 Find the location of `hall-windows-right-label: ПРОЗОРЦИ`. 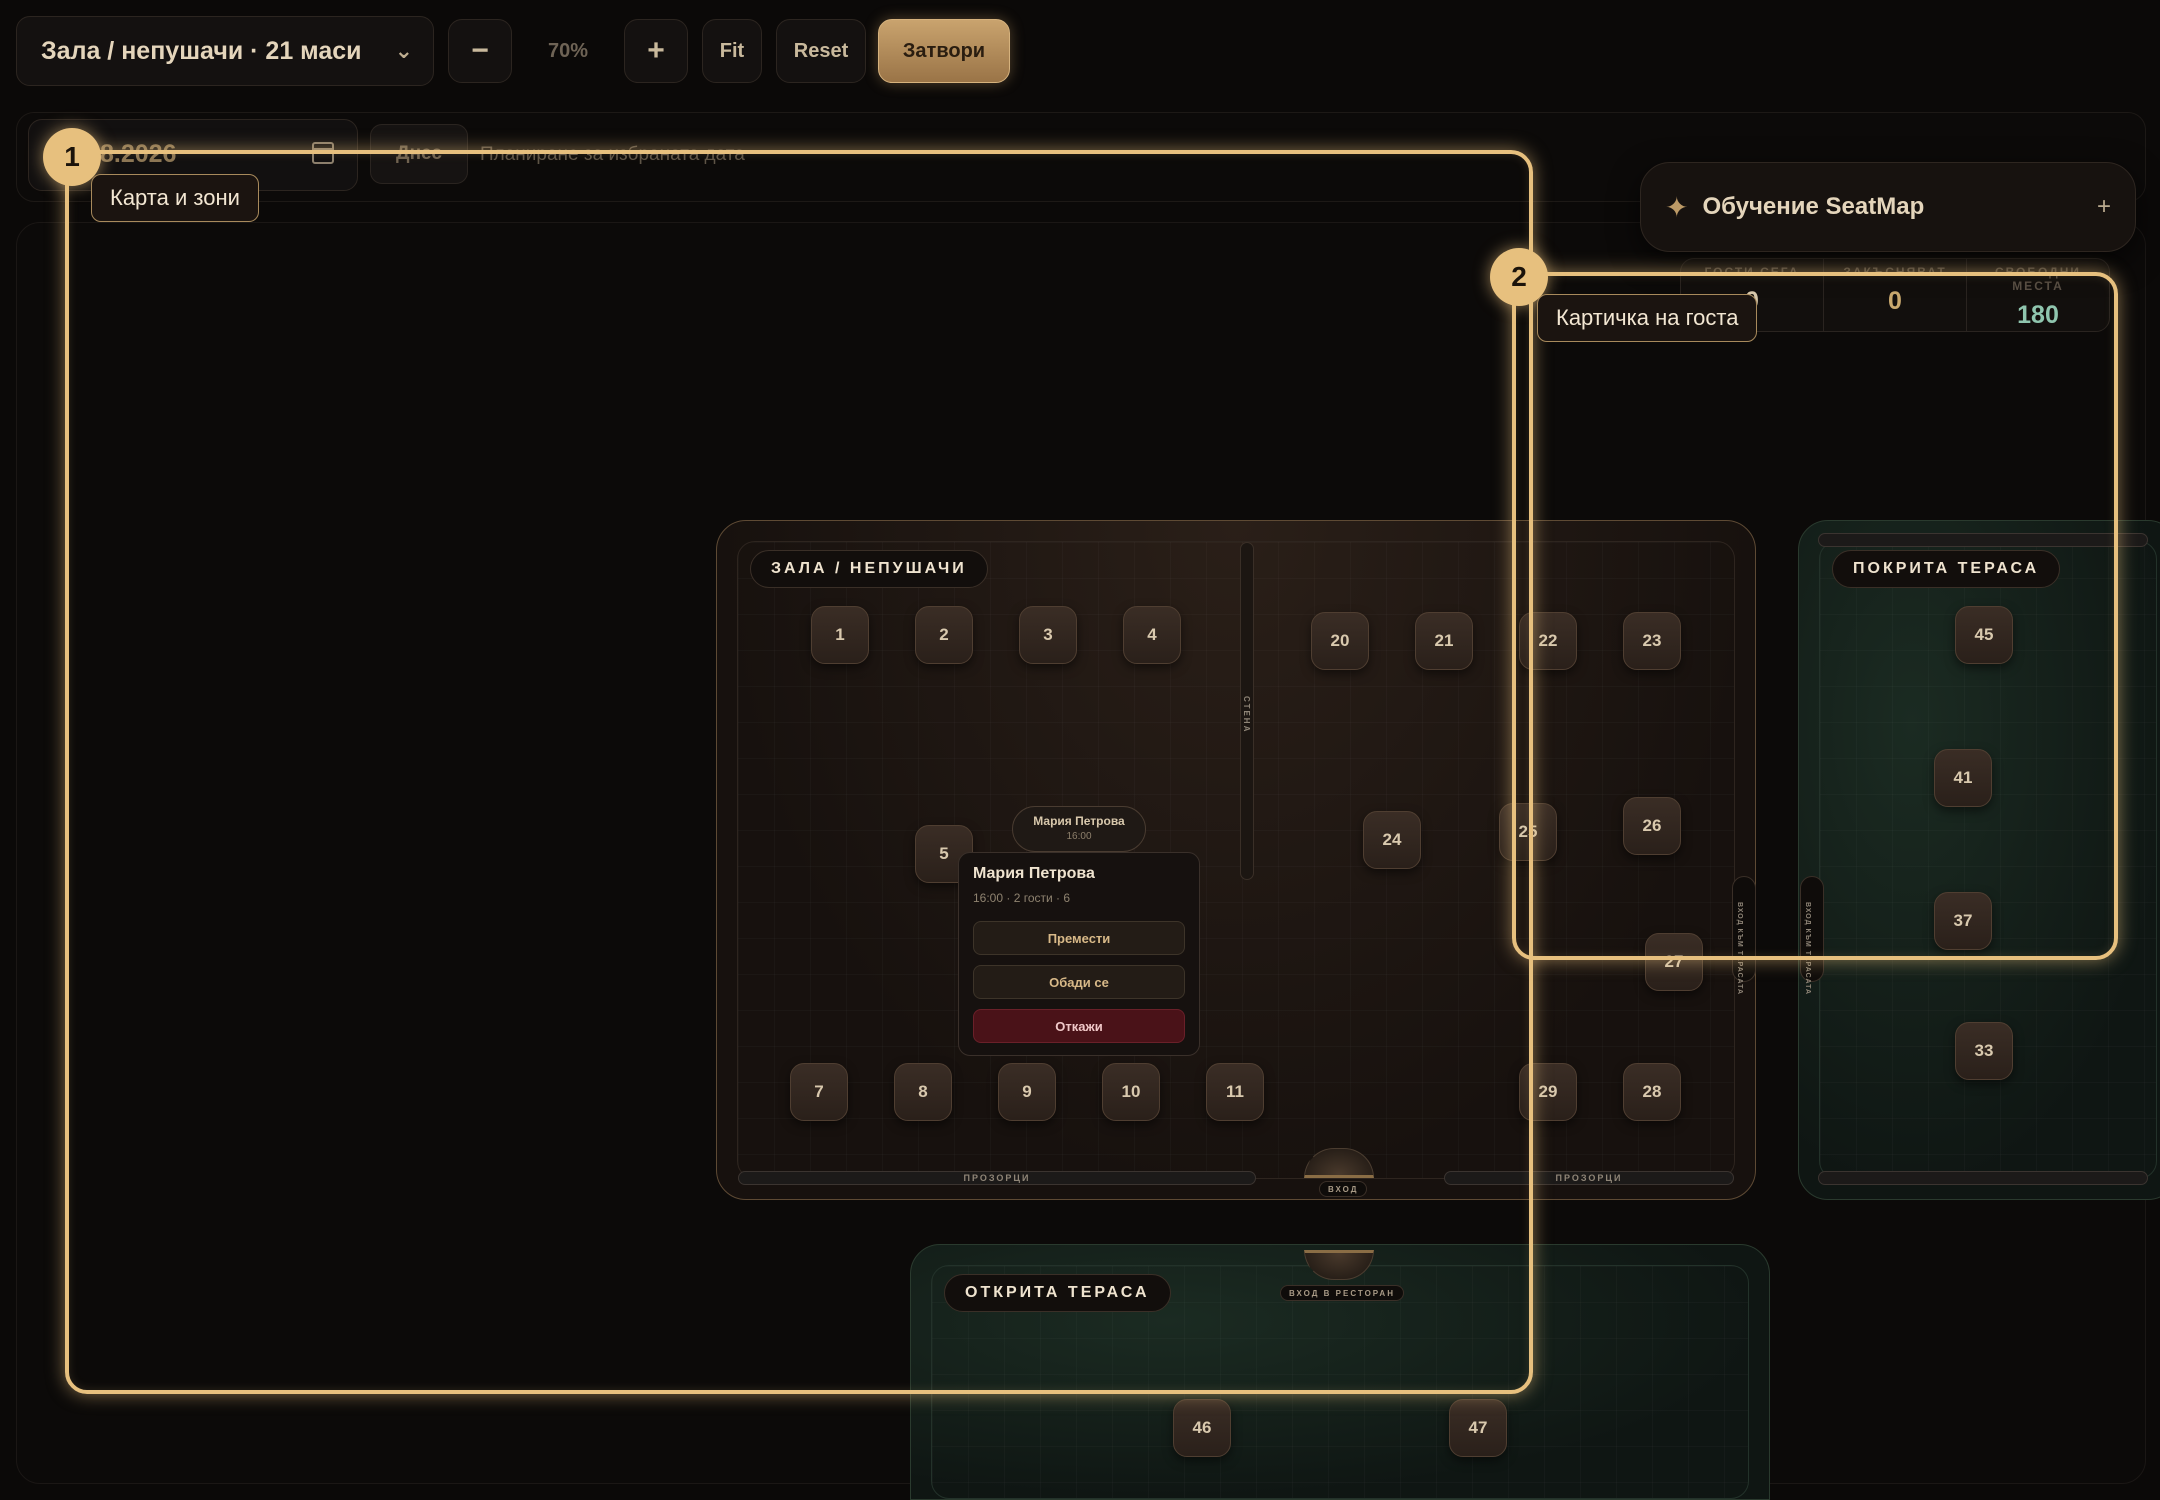

hall-windows-right-label: ПРОЗОРЦИ is located at coordinates (1589, 1178).